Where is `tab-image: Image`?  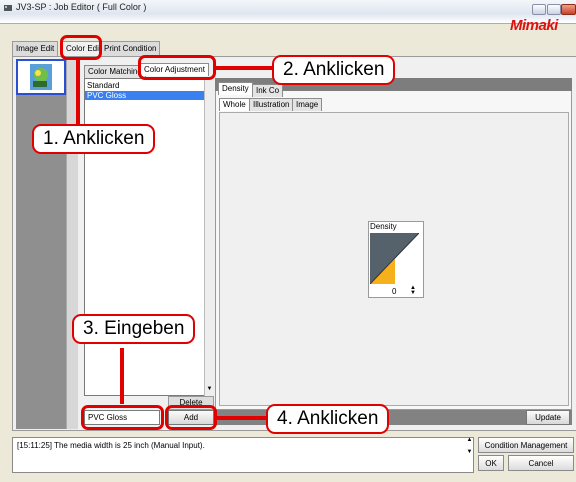 tab-image: Image is located at coordinates (307, 104).